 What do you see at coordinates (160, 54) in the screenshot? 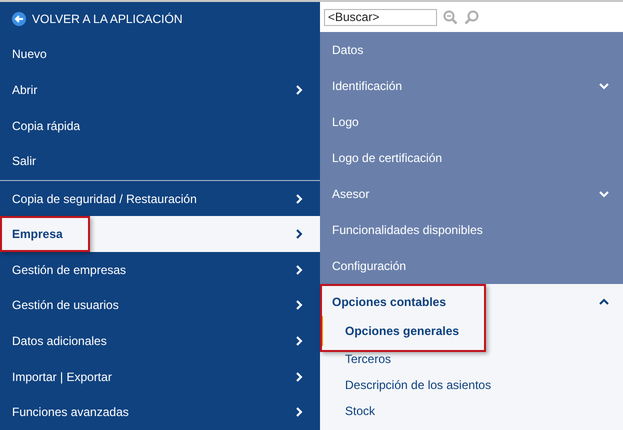
I see `menu-item: Nuevo` at bounding box center [160, 54].